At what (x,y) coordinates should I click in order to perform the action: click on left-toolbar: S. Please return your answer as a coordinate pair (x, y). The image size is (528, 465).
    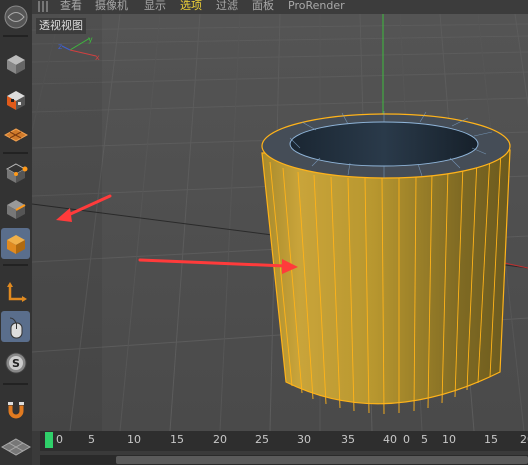
    Looking at the image, I should click on (16, 217).